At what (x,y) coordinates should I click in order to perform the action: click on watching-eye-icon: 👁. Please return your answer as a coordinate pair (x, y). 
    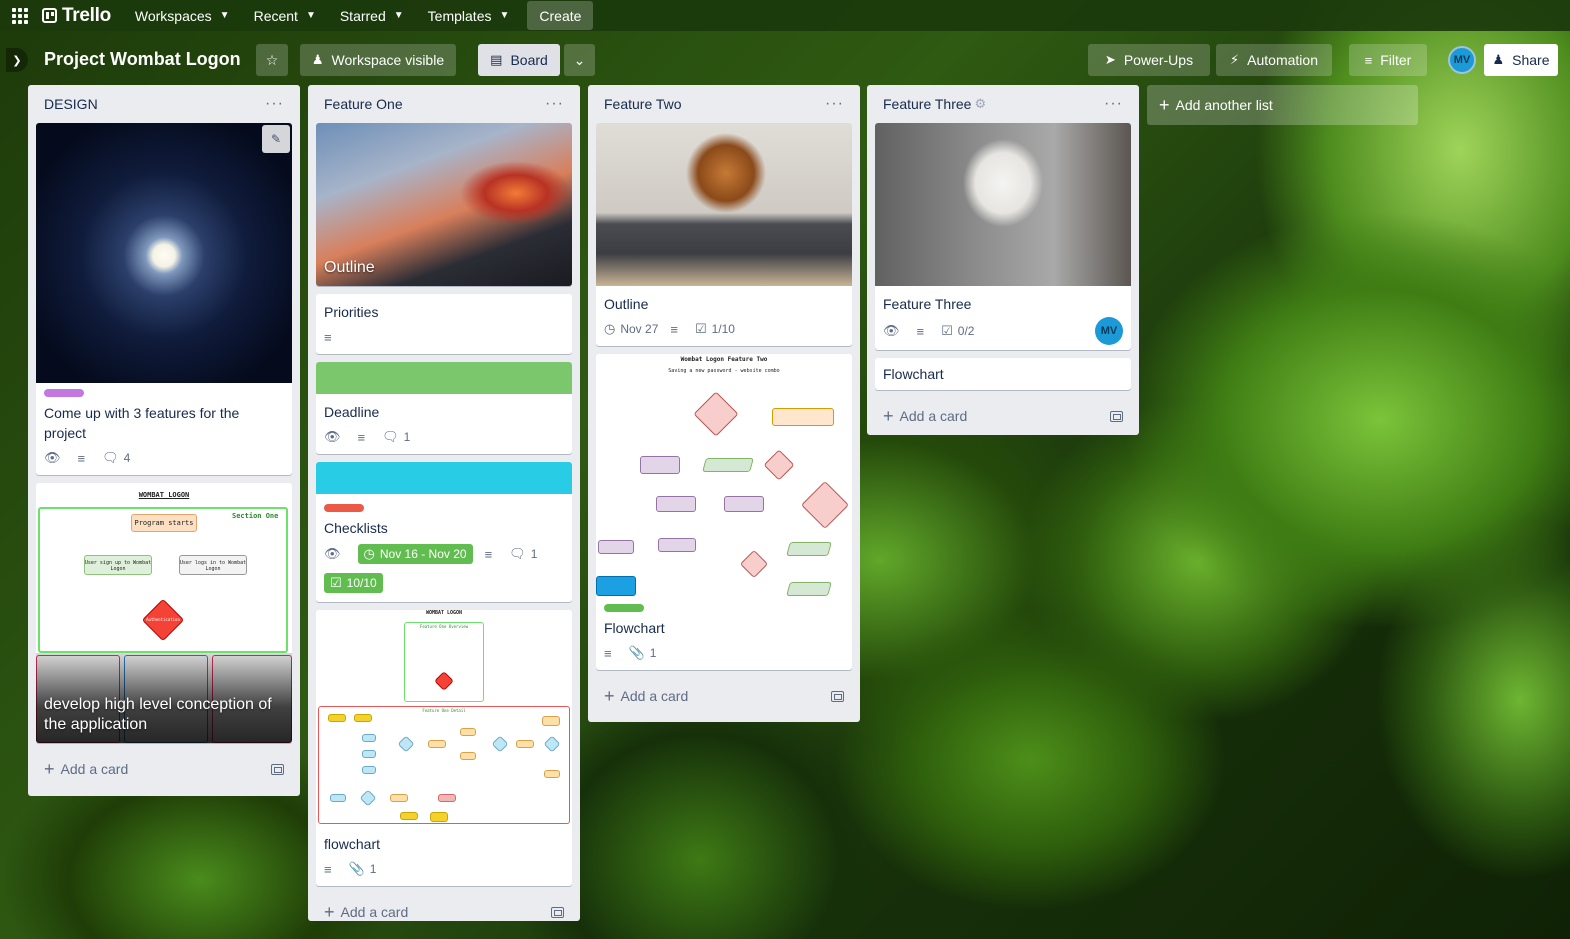
    Looking at the image, I should click on (891, 330).